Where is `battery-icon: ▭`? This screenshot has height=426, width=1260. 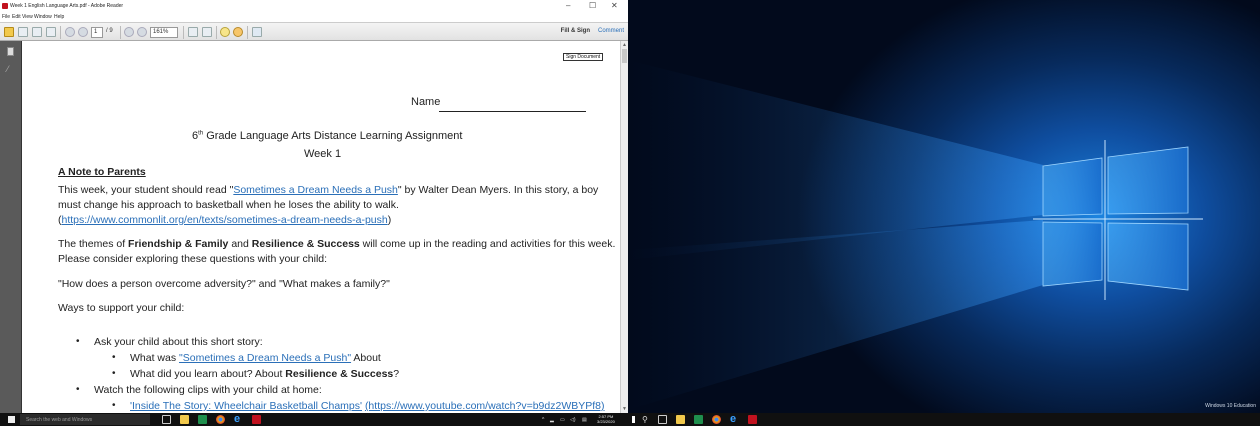 battery-icon: ▭ is located at coordinates (562, 420).